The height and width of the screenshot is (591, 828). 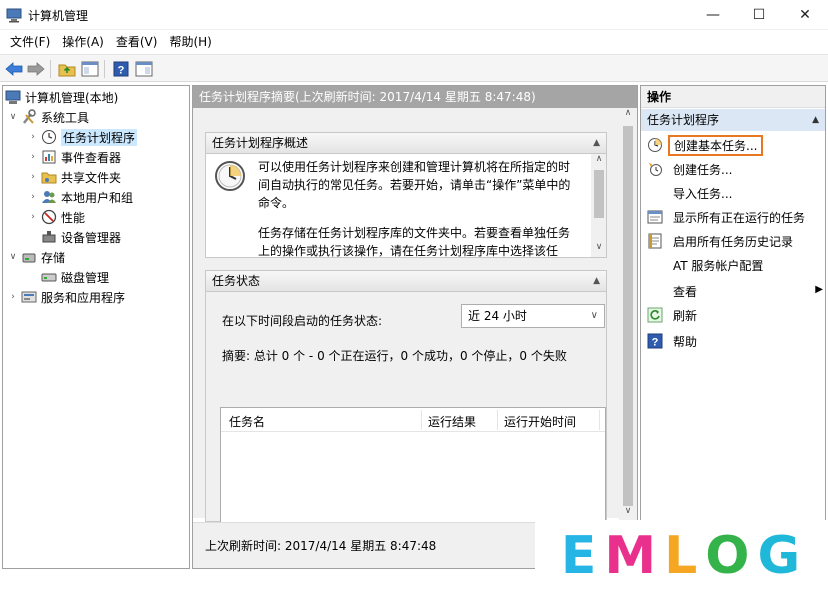 What do you see at coordinates (406, 281) in the screenshot?
I see `status-panel-header: 任务状态 ▲` at bounding box center [406, 281].